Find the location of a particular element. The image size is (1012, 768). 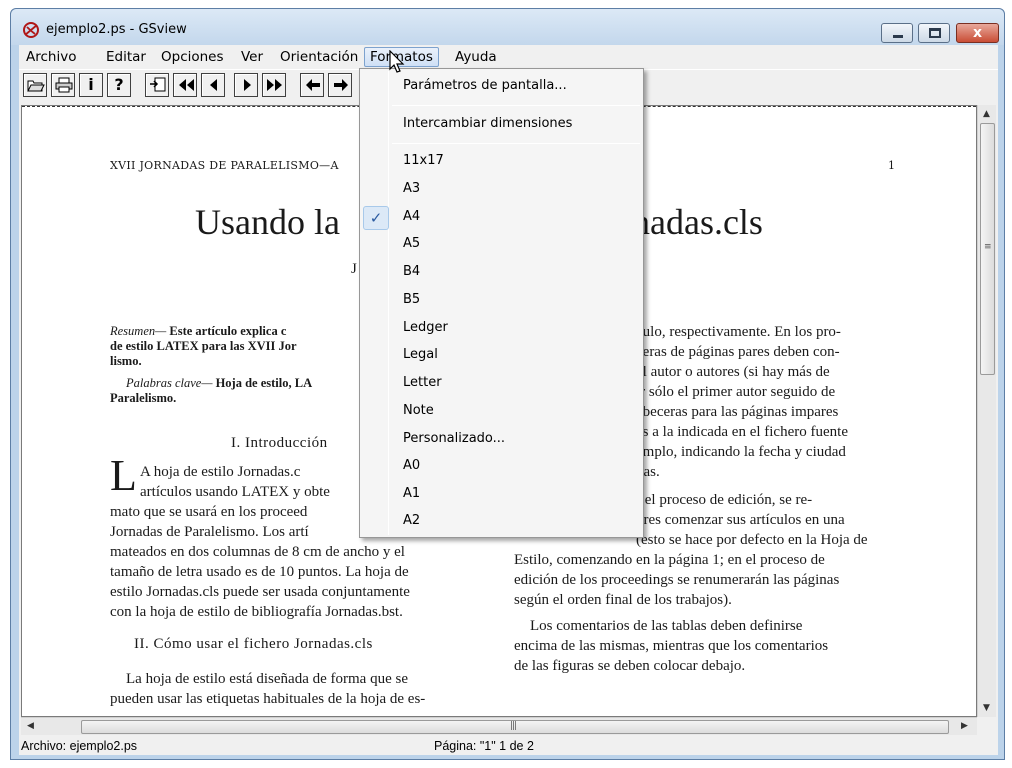

menu-item-11x17: 11x17 is located at coordinates (423, 161).